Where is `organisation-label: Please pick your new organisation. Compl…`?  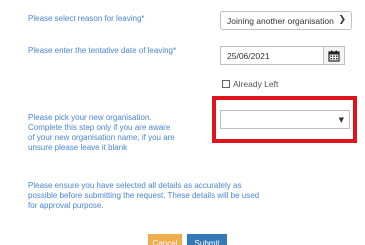 organisation-label: Please pick your new organisation. Compl… is located at coordinates (101, 132).